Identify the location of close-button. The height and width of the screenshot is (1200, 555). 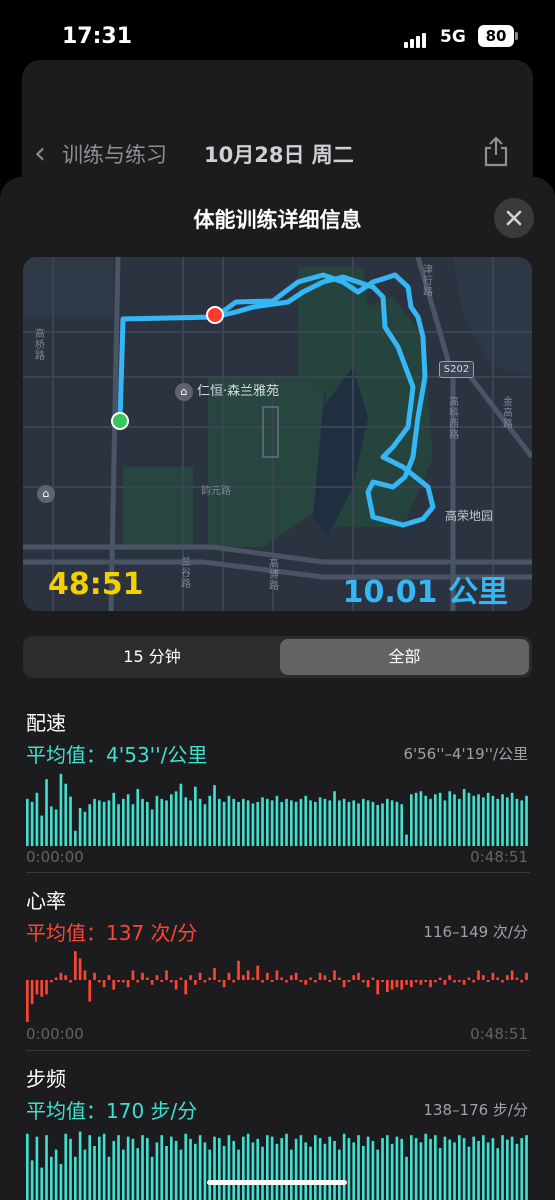
(514, 218).